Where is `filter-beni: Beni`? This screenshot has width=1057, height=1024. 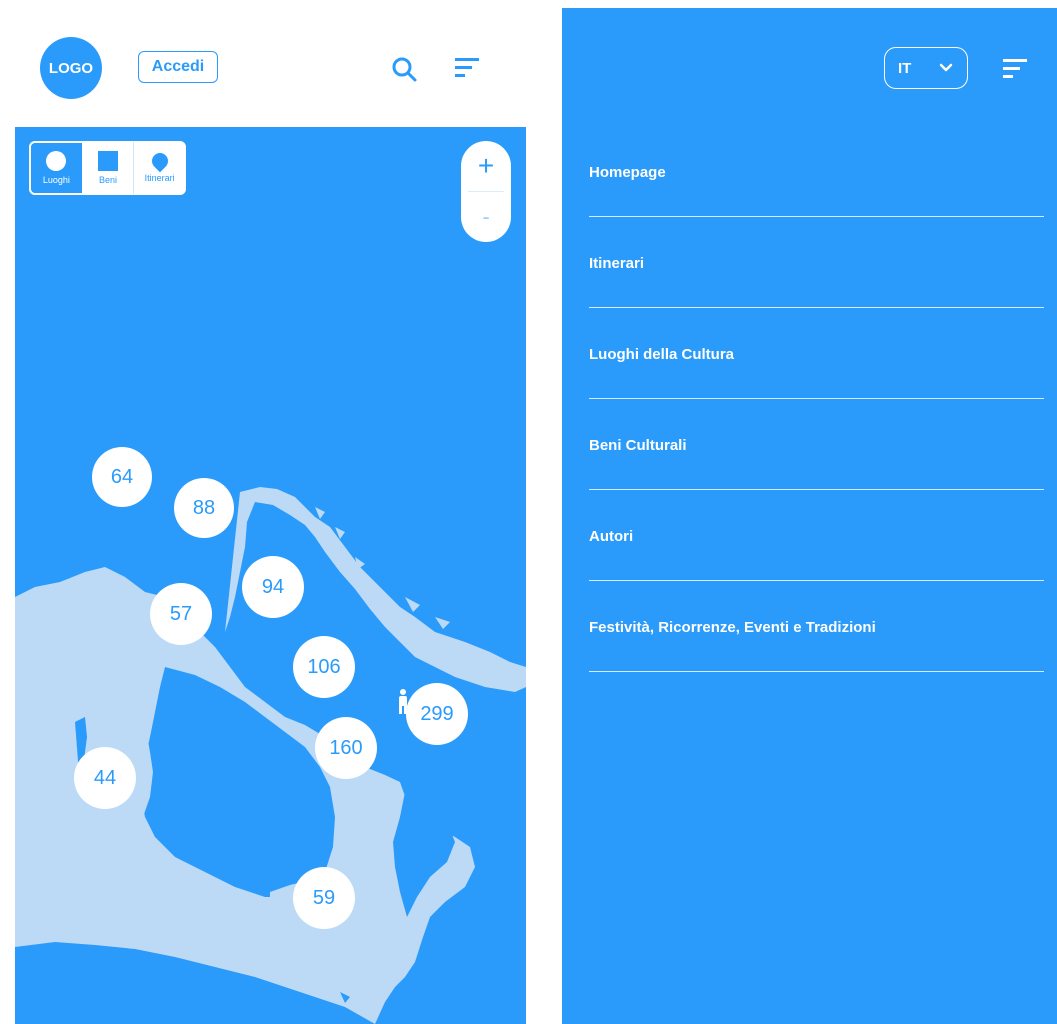 filter-beni: Beni is located at coordinates (109, 168).